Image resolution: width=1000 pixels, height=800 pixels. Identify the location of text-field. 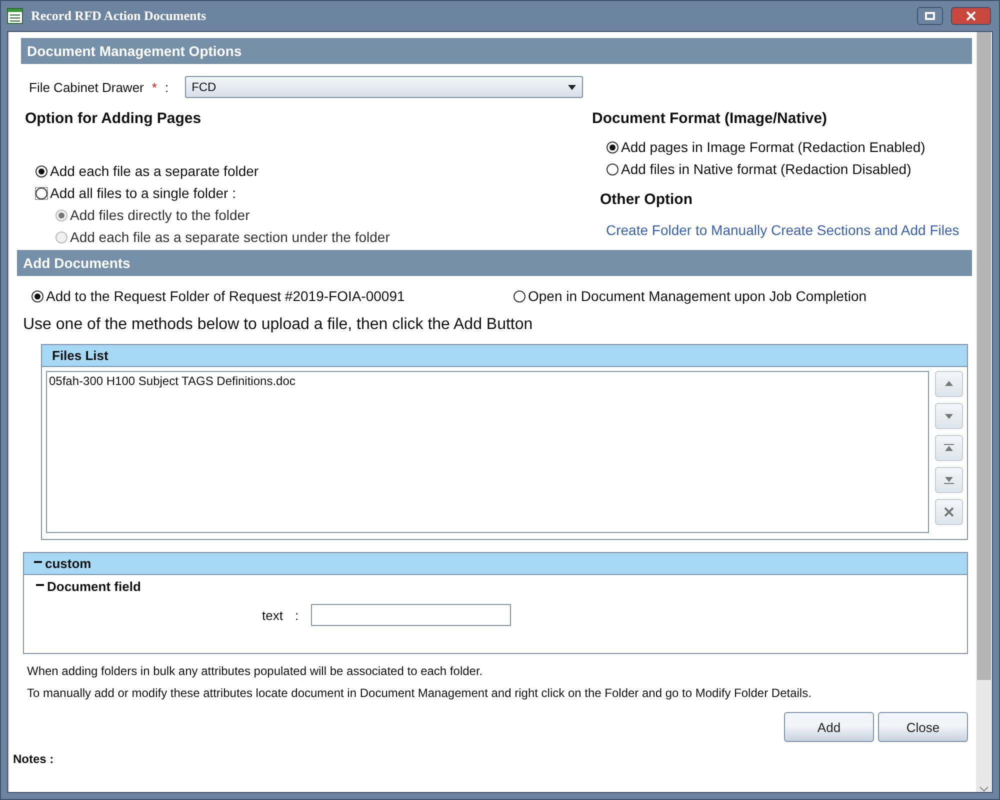
(410, 615).